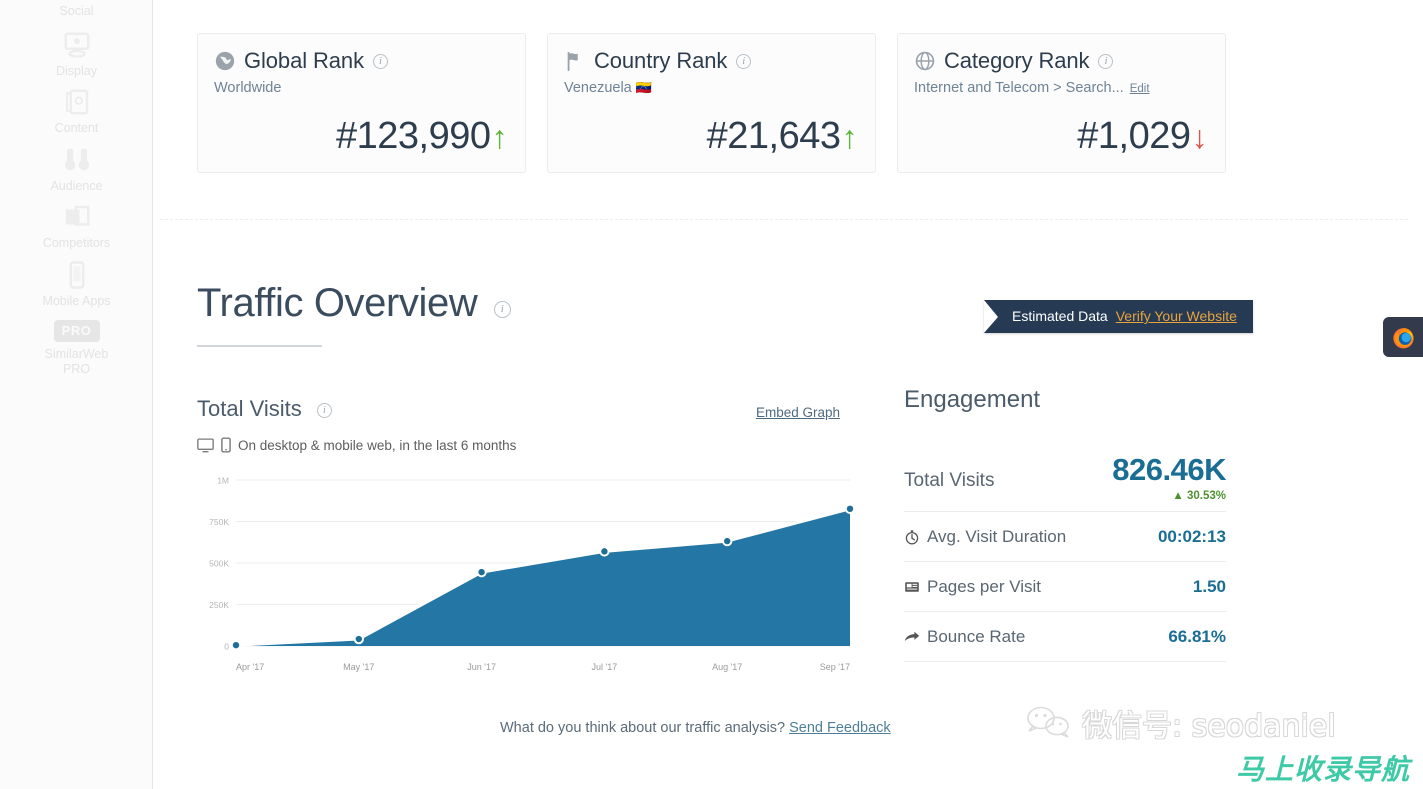  Describe the element at coordinates (1140, 89) in the screenshot. I see `edit-category-link: Edit` at that location.